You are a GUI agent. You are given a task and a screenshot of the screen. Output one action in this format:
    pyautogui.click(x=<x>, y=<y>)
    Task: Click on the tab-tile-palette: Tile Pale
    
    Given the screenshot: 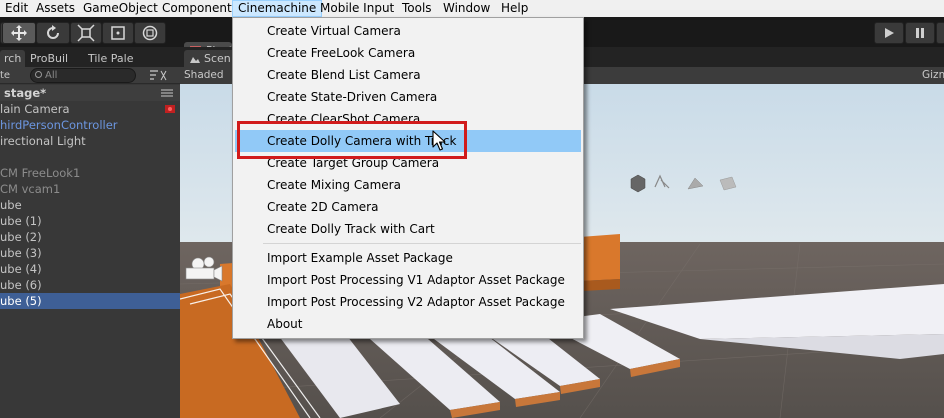 What is the action you would take?
    pyautogui.click(x=110, y=58)
    